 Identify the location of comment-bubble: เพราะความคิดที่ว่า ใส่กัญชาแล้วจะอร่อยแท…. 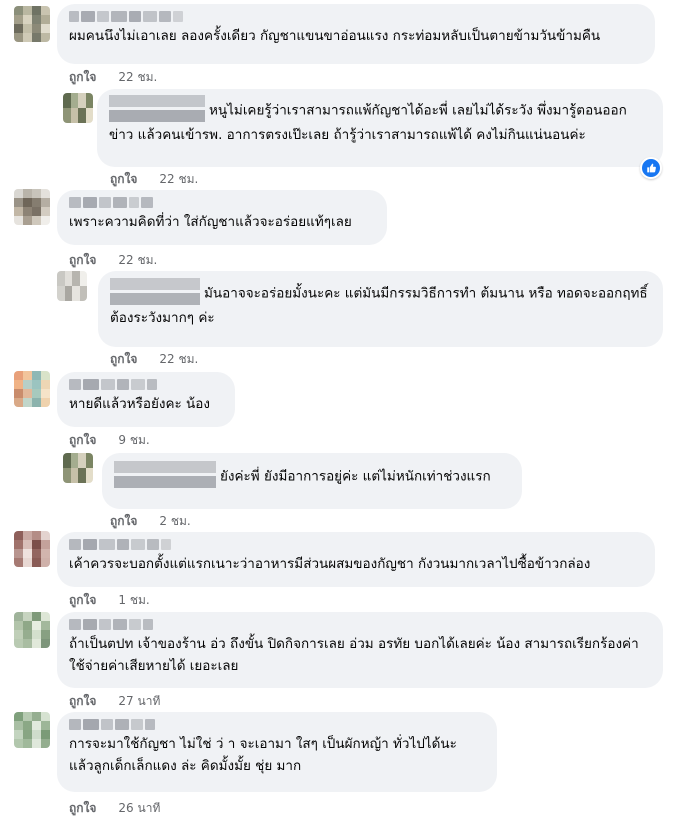
(222, 217).